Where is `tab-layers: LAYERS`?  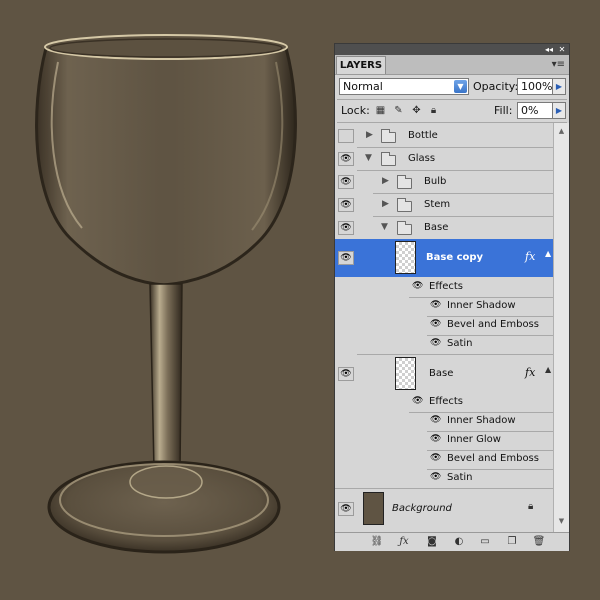
tab-layers: LAYERS is located at coordinates (361, 65).